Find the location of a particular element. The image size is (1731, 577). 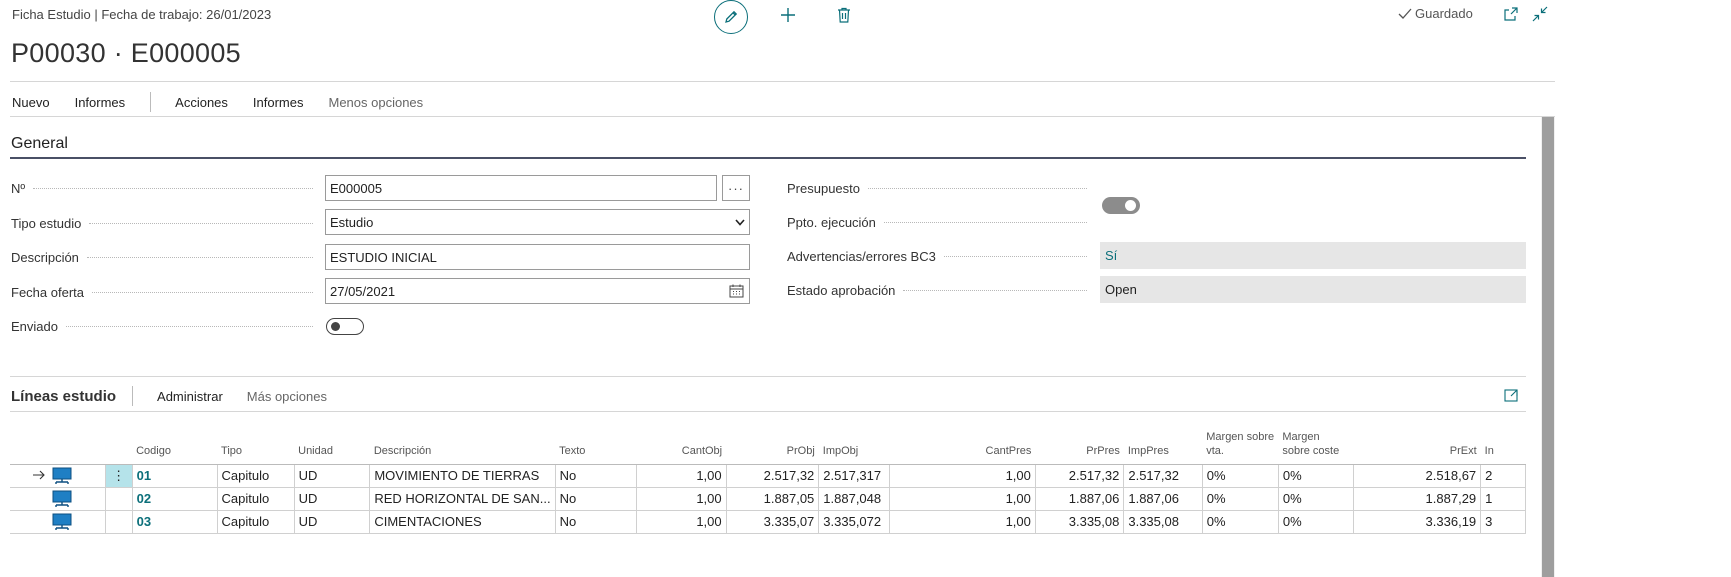

scrollbar-thumb is located at coordinates (1548, 347).